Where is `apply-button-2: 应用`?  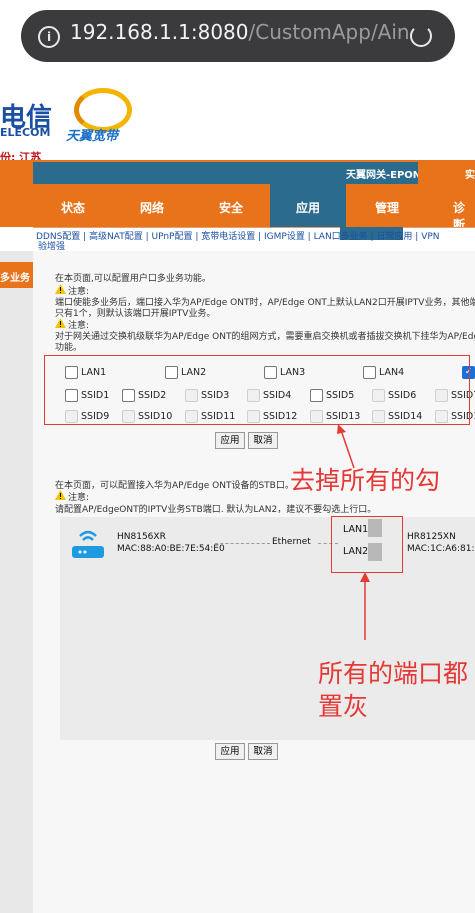
apply-button-2: 应用 is located at coordinates (230, 751).